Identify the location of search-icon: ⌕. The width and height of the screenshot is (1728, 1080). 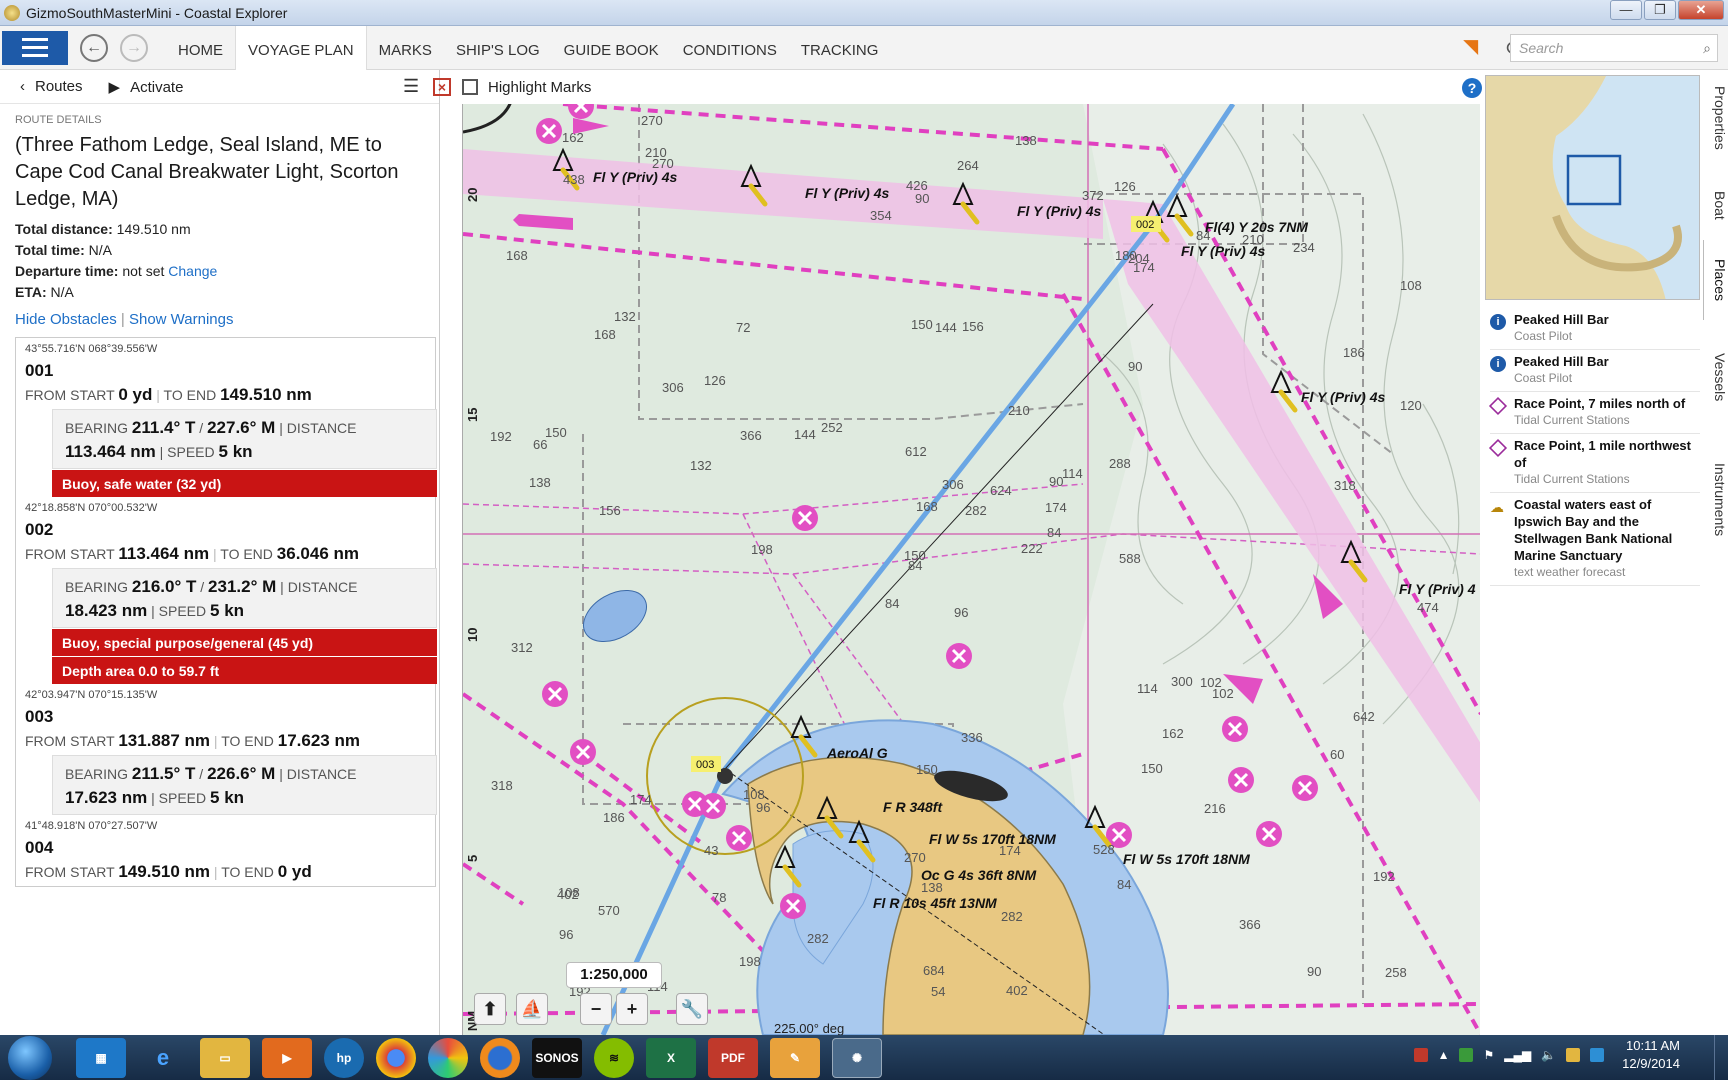
(1707, 48).